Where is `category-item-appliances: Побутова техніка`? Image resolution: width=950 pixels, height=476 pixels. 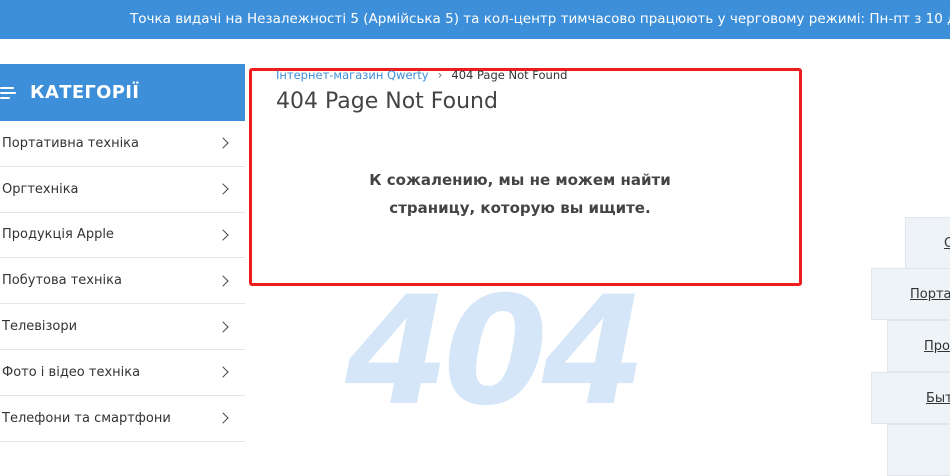
category-item-appliances: Побутова техніка is located at coordinates (122, 281).